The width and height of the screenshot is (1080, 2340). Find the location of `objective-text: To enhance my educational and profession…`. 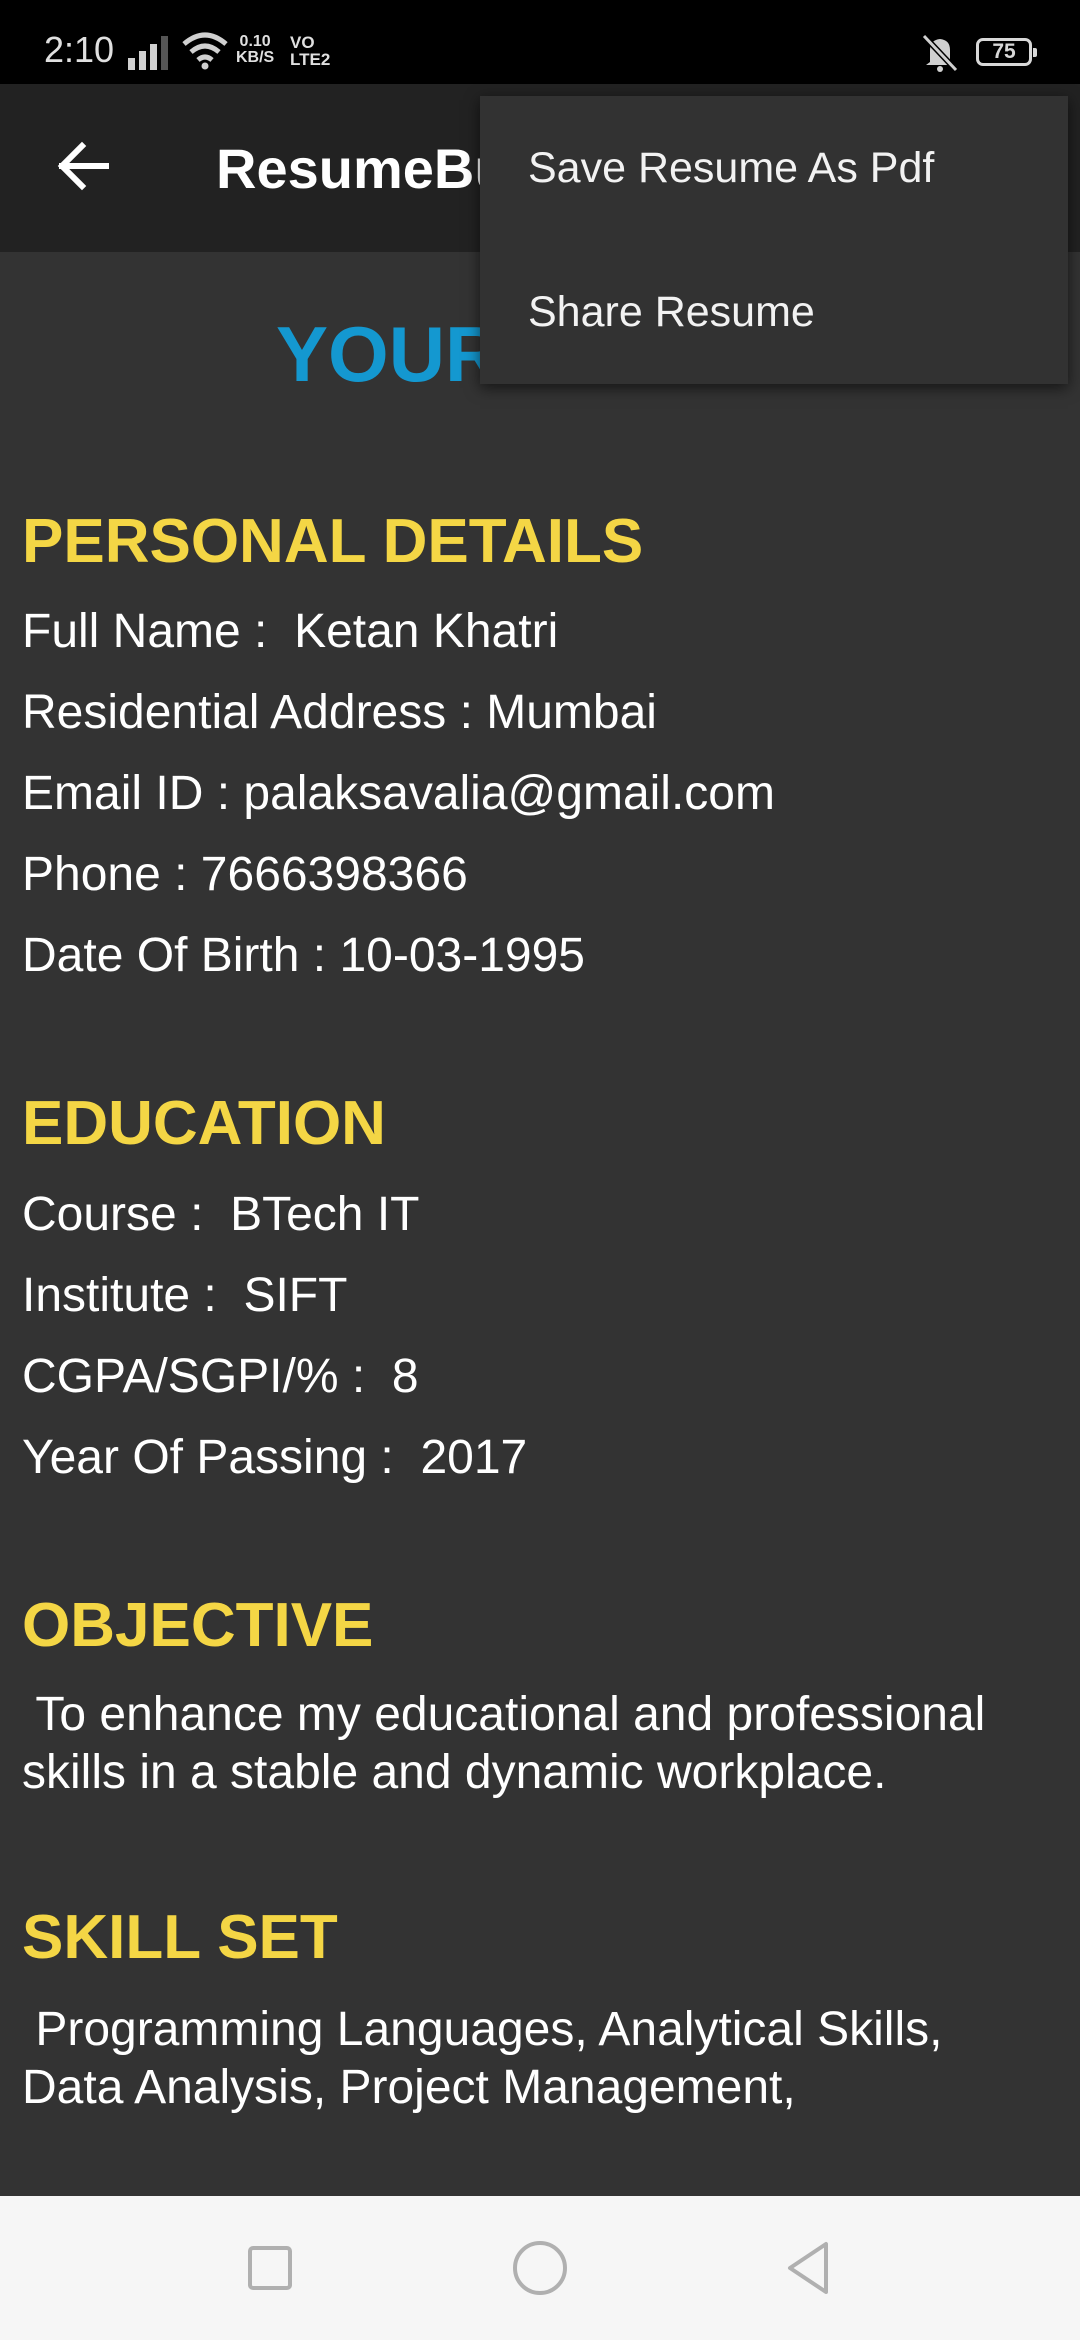

objective-text: To enhance my educational and profession… is located at coordinates (504, 1743).